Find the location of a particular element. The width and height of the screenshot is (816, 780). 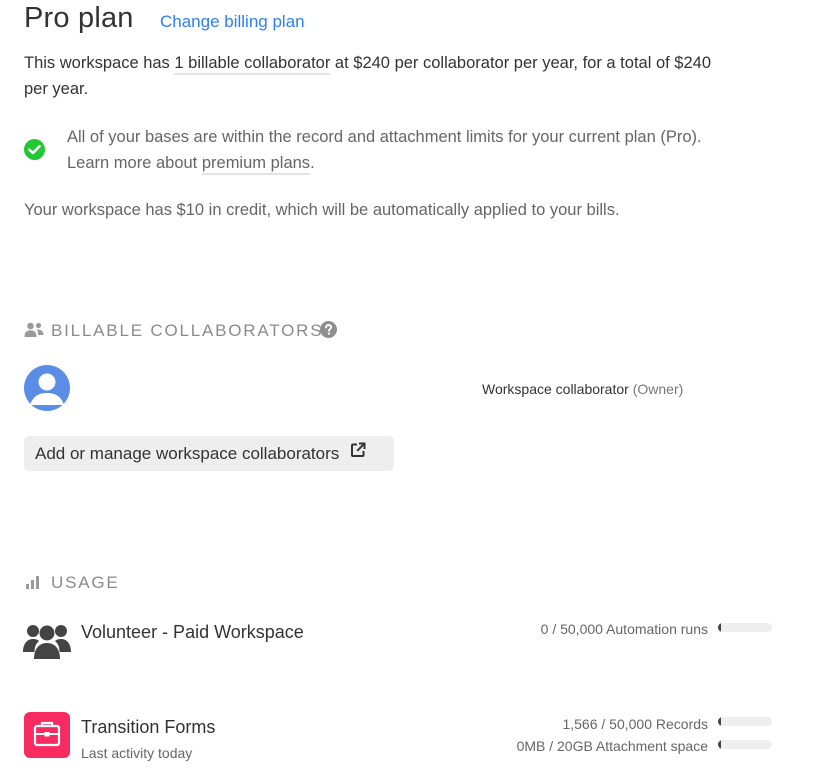

billable-collaborators-heading: BILLABLE COLLABORATORS is located at coordinates (187, 330).